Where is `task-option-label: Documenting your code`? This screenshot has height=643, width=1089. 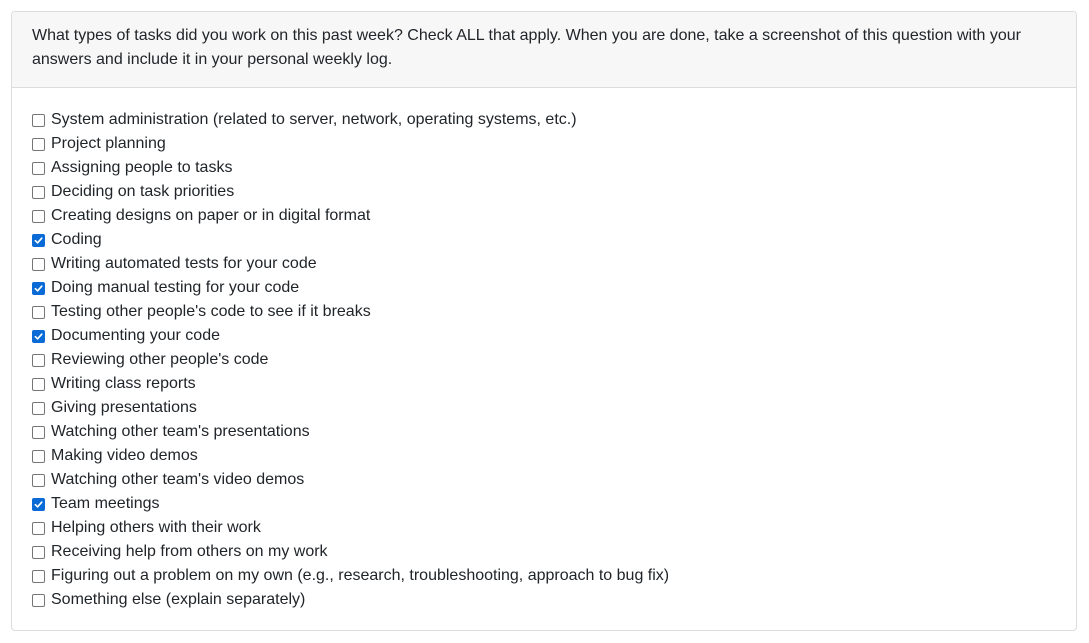 task-option-label: Documenting your code is located at coordinates (135, 336).